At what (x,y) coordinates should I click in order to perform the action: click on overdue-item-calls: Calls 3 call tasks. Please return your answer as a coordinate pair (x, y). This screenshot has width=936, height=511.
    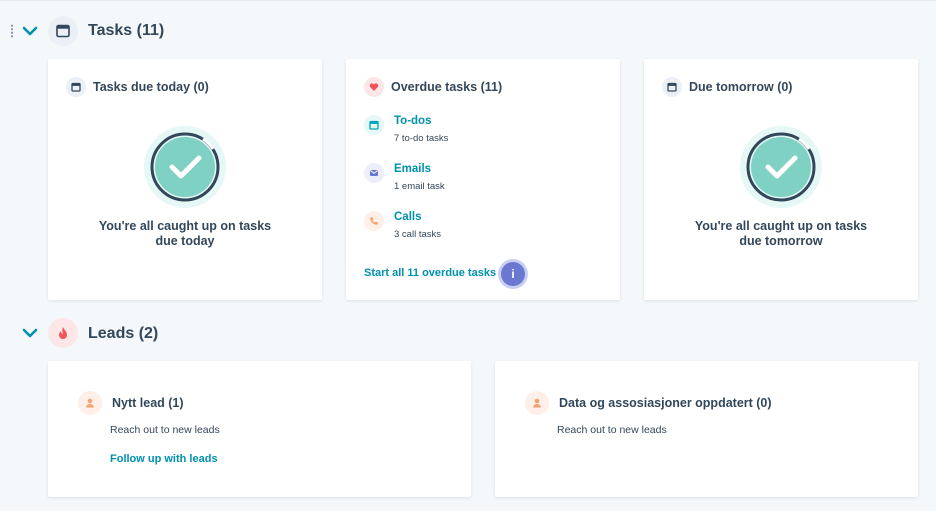
    Looking at the image, I should click on (402, 225).